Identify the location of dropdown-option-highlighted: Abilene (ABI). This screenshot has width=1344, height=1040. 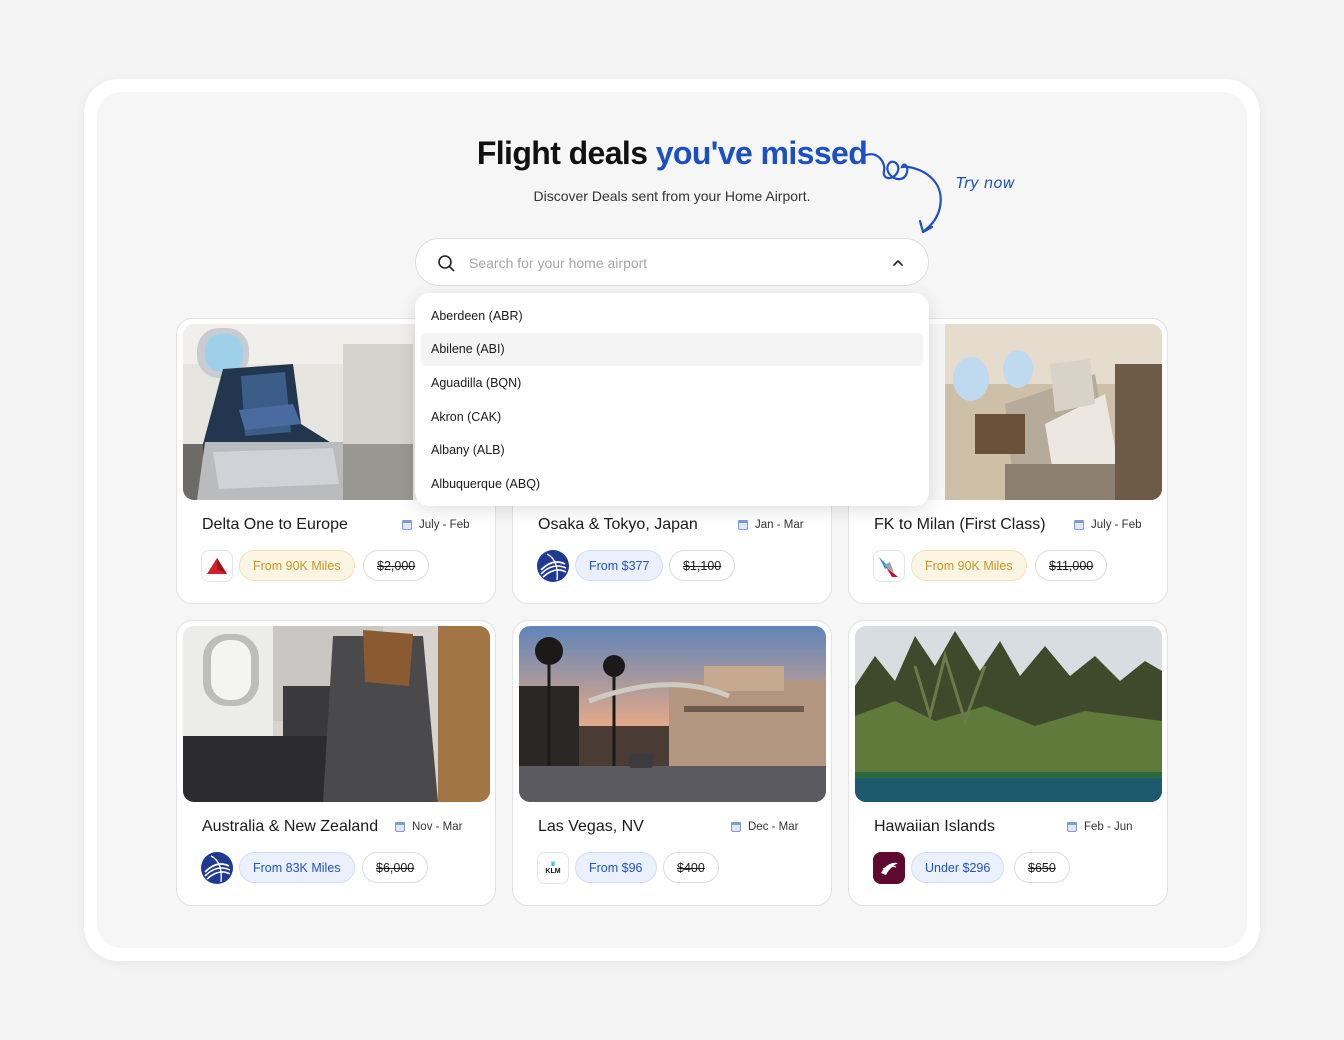
(672, 349).